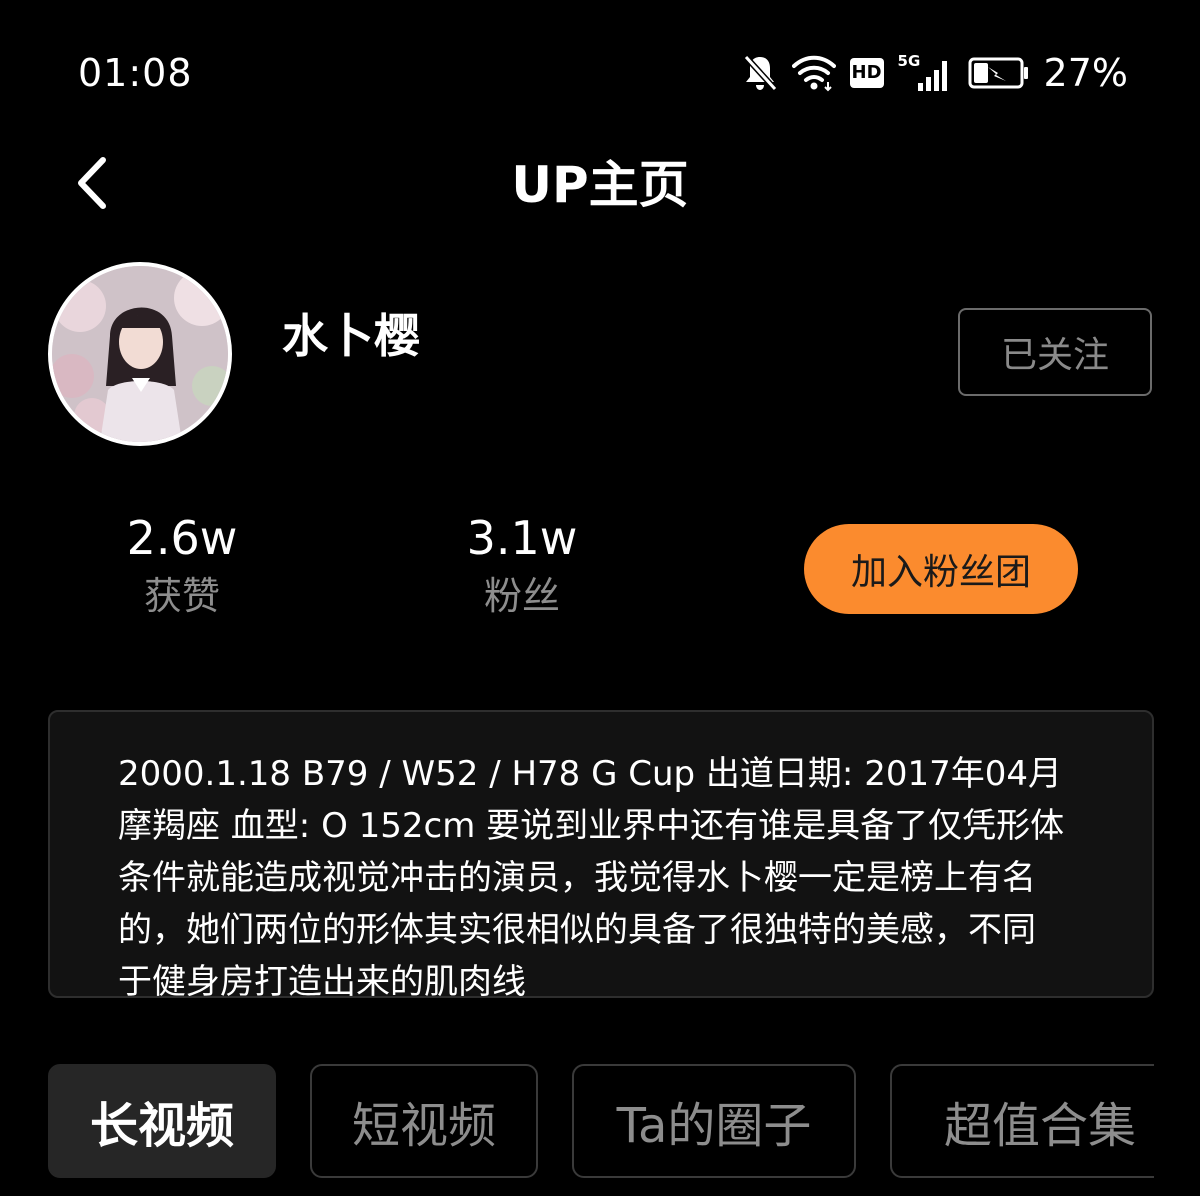  What do you see at coordinates (522, 566) in the screenshot?
I see `fans-stat: 3.1w 粉丝` at bounding box center [522, 566].